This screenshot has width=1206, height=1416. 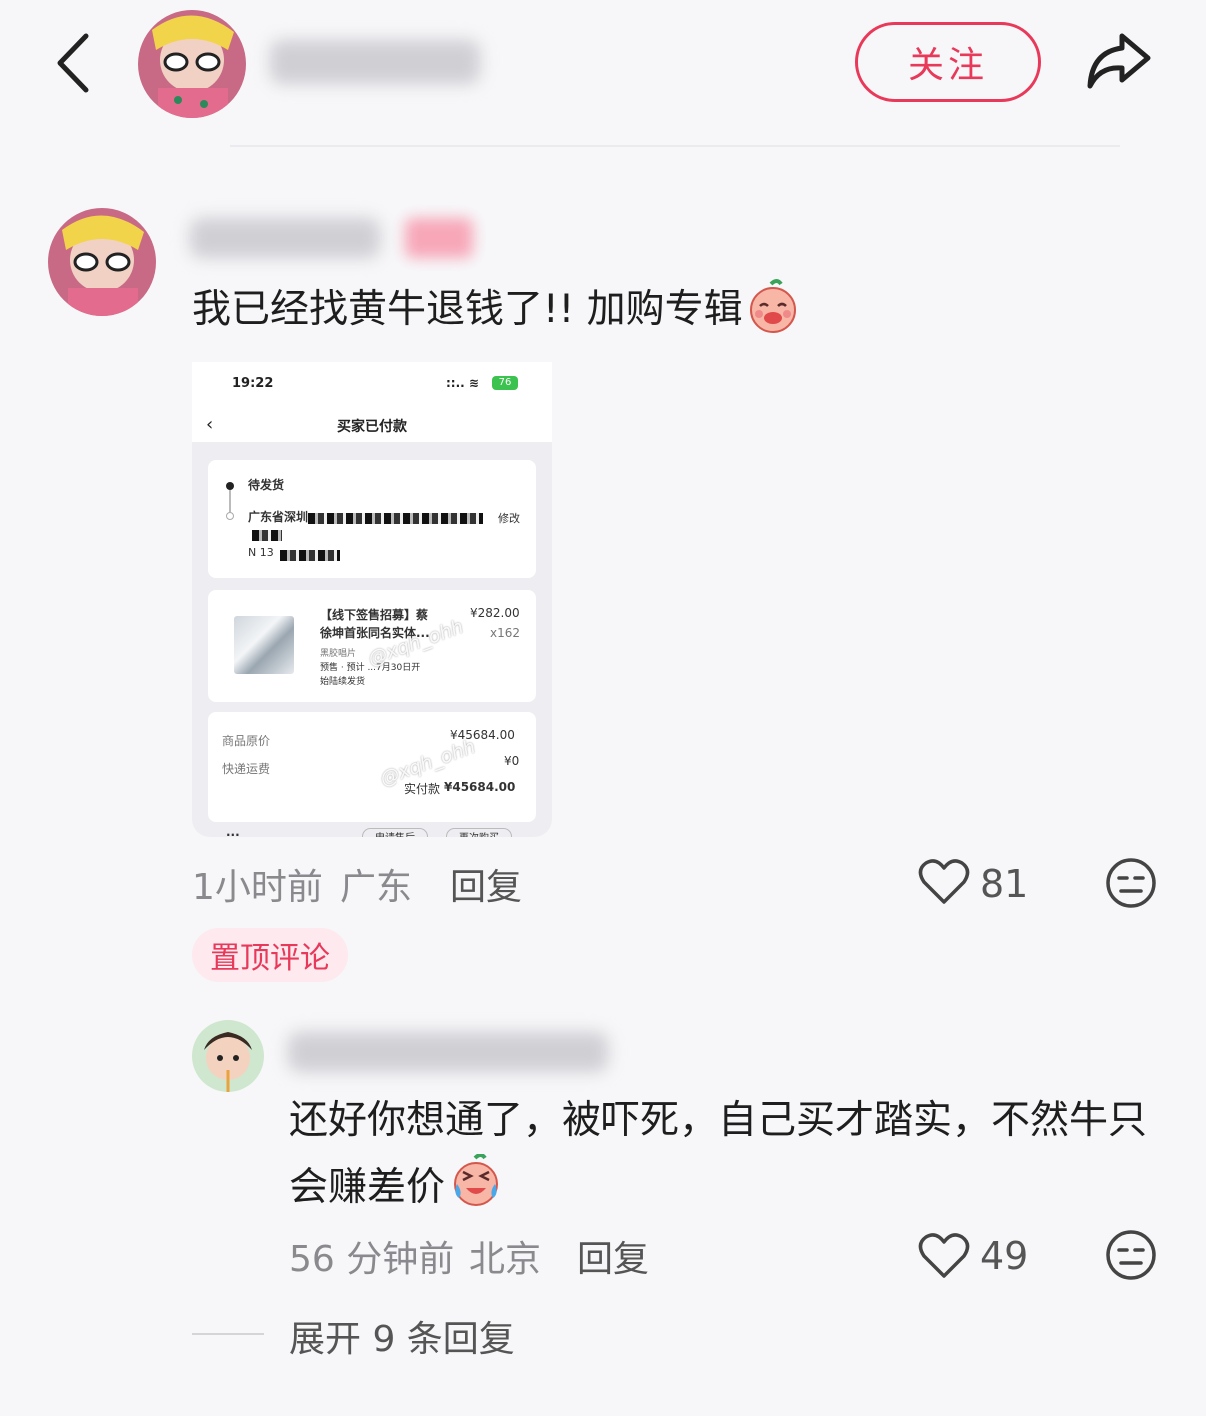 What do you see at coordinates (479, 832) in the screenshot?
I see `buy-again-button: 再次购买` at bounding box center [479, 832].